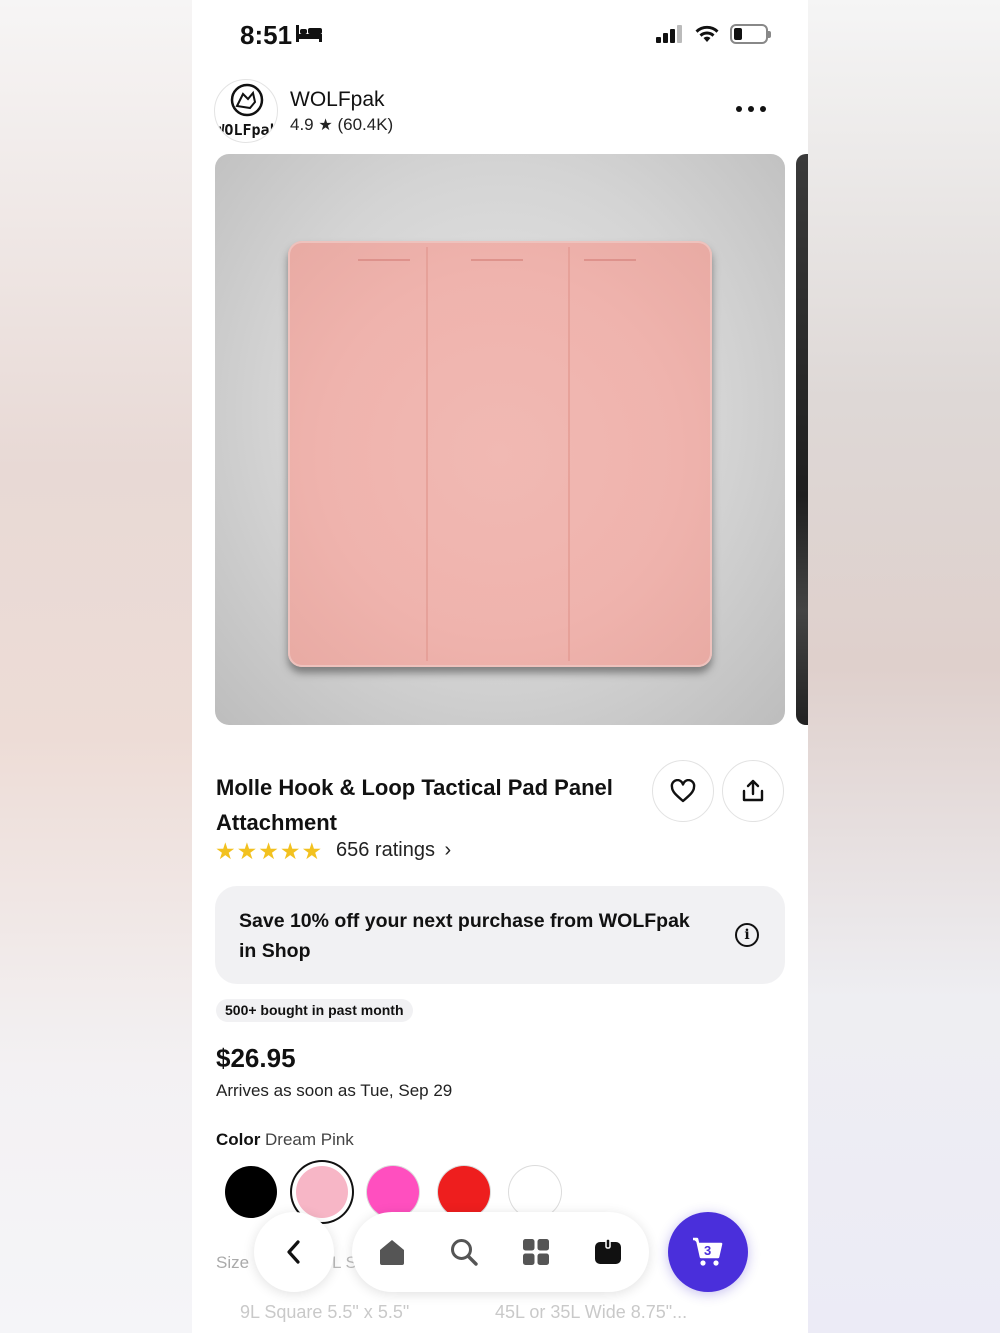 Image resolution: width=1000 pixels, height=1333 pixels. I want to click on svg-text: WOLFpak, so click(246, 130).